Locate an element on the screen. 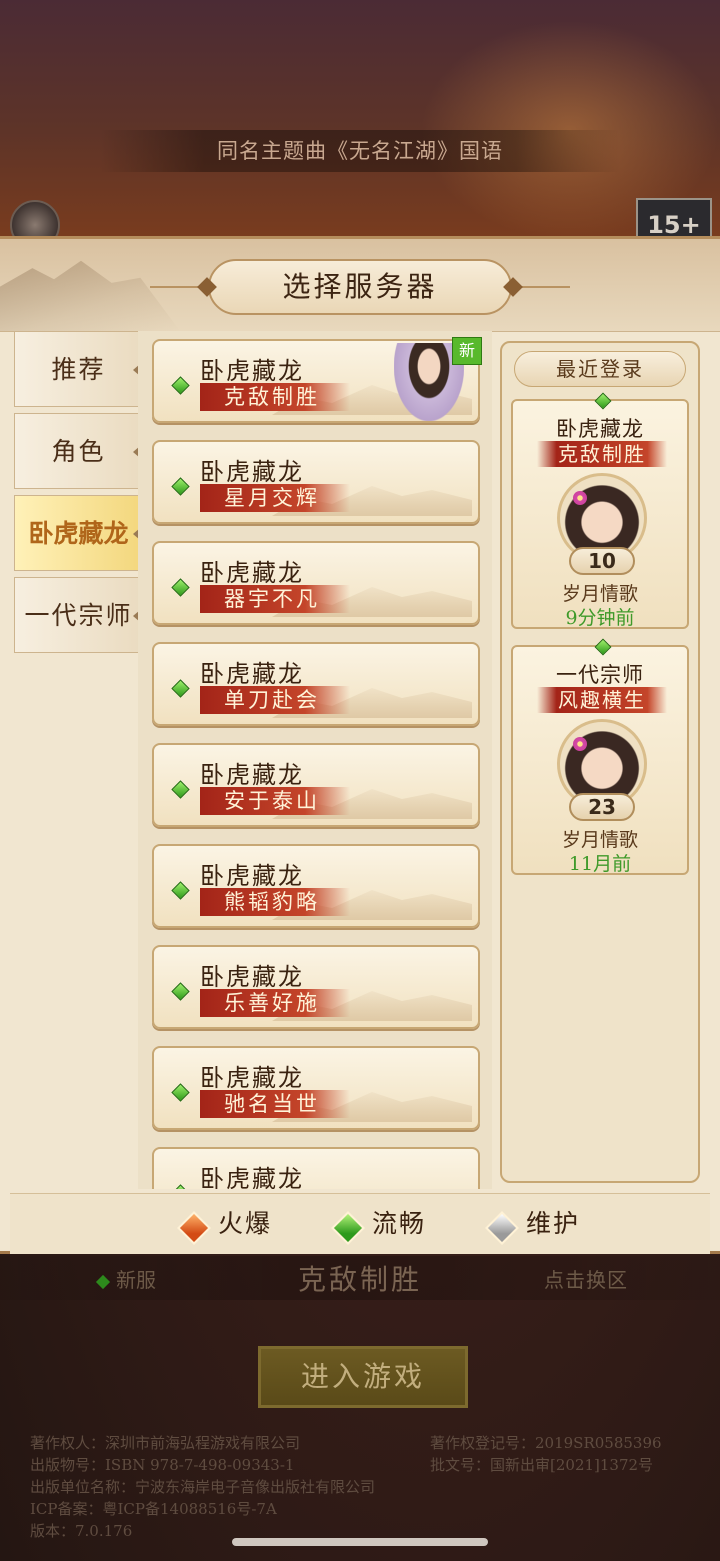 This screenshot has width=720, height=1561. character-level-badge: 23 is located at coordinates (602, 807).